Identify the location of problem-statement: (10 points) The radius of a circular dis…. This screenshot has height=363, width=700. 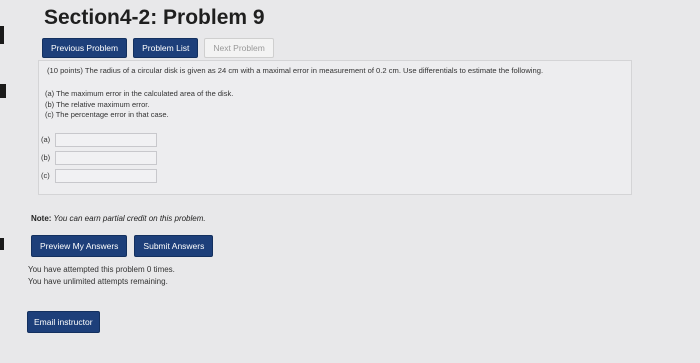
(295, 70).